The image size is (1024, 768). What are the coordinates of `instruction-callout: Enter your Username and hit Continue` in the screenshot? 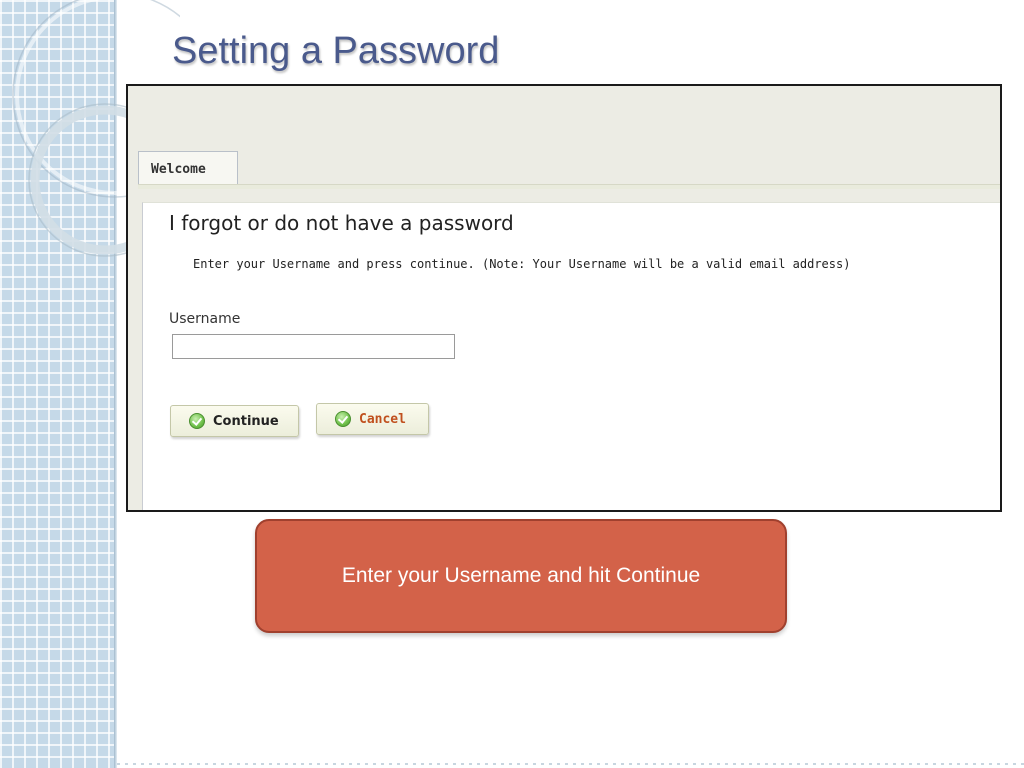 It's located at (521, 576).